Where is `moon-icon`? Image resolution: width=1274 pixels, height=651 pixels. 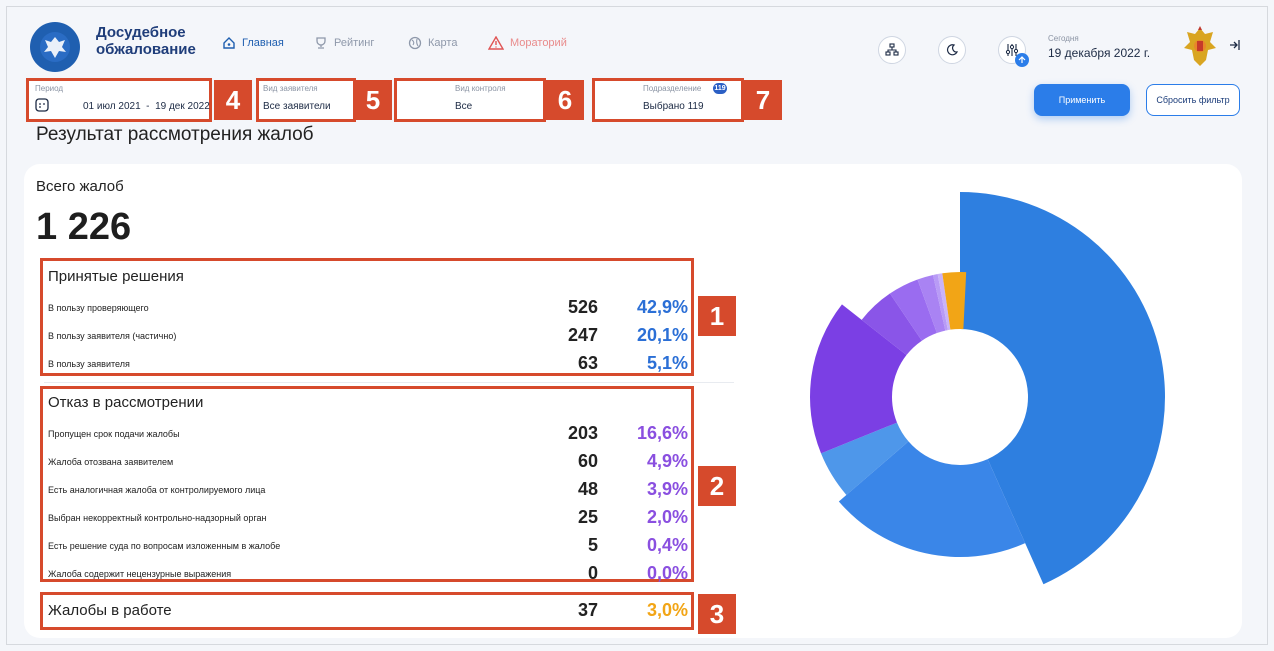 moon-icon is located at coordinates (952, 50).